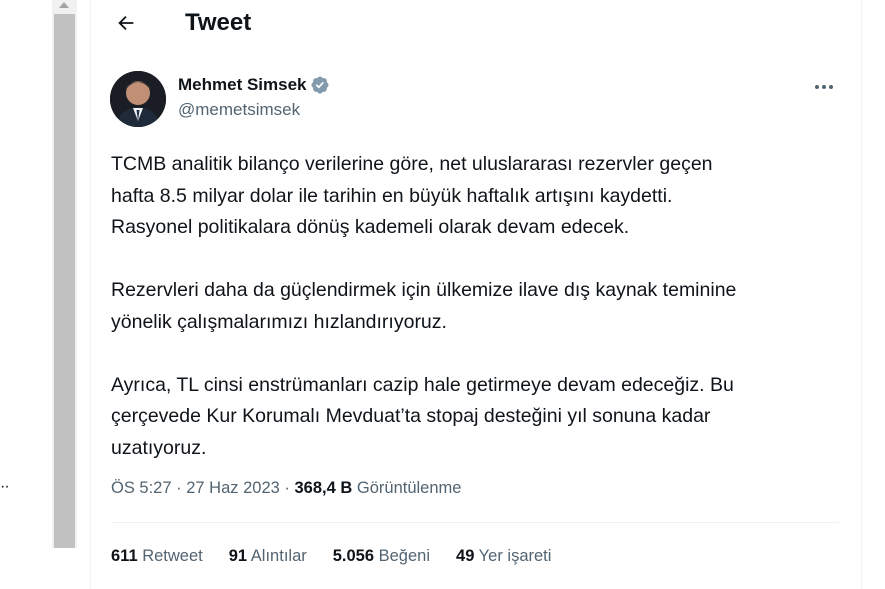  Describe the element at coordinates (278, 556) in the screenshot. I see `stat-label: Alıntılar` at that location.